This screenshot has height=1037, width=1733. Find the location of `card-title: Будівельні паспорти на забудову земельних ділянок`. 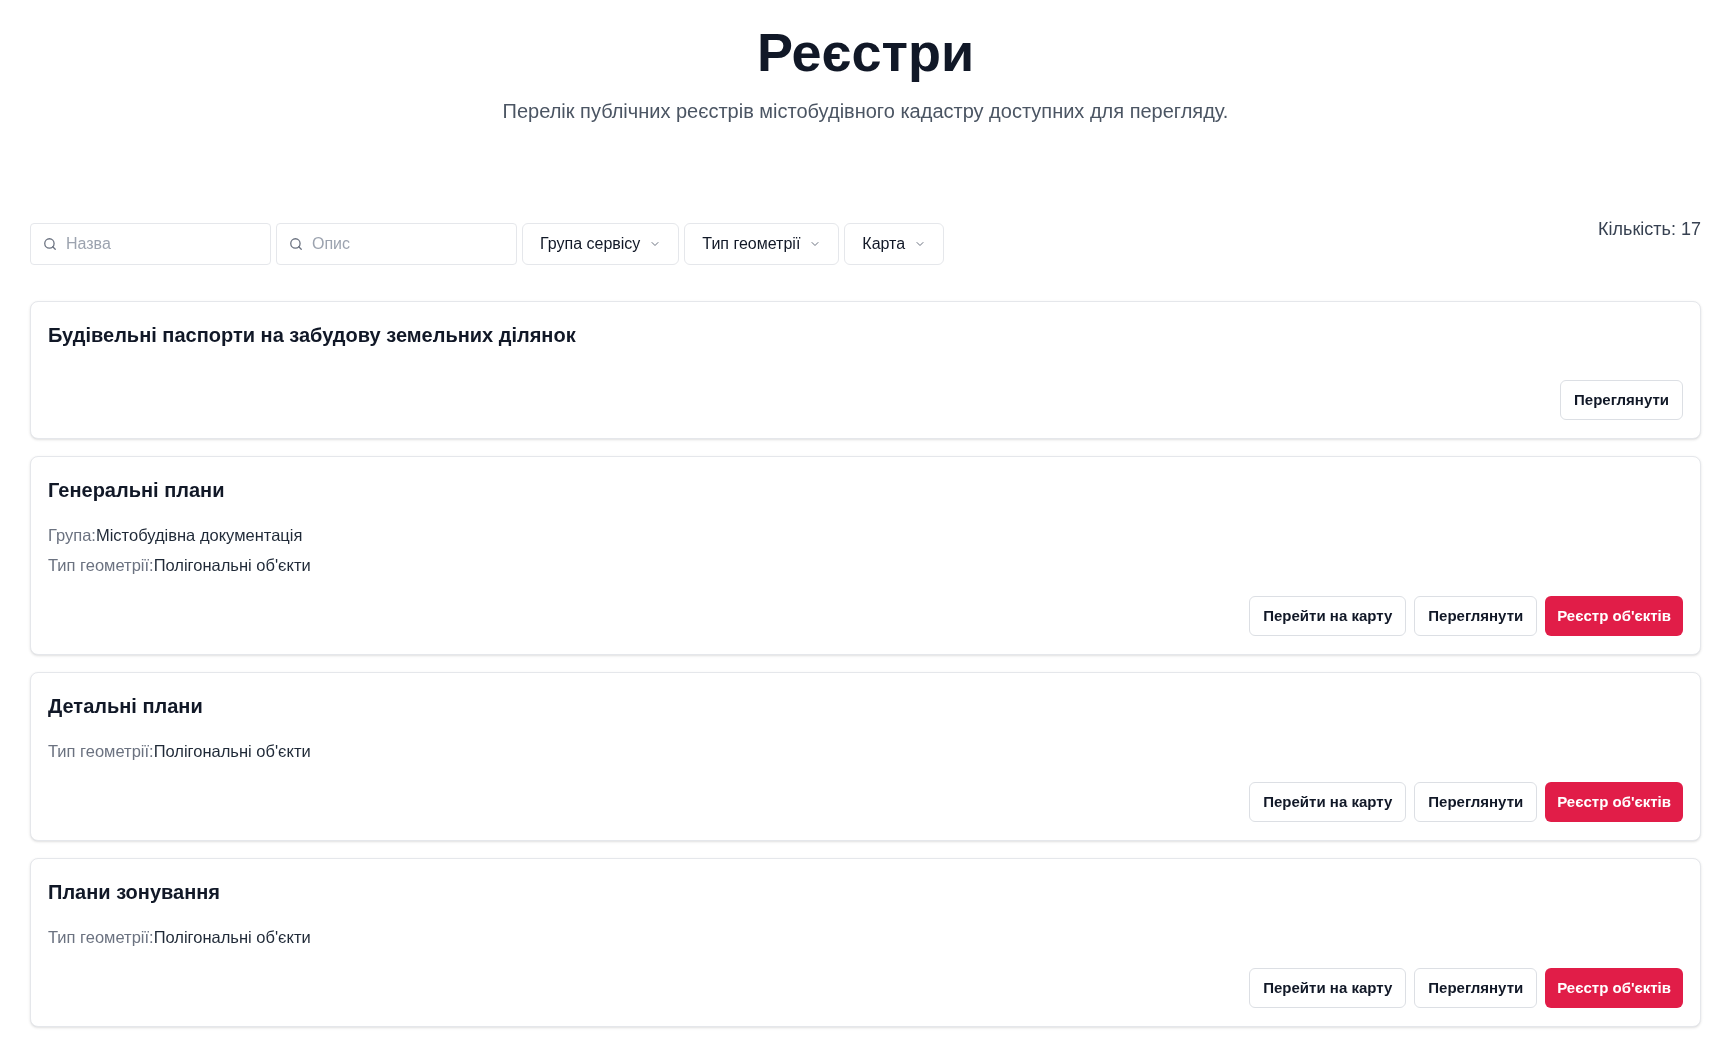

card-title: Будівельні паспорти на забудову земельних ділянок is located at coordinates (312, 335).